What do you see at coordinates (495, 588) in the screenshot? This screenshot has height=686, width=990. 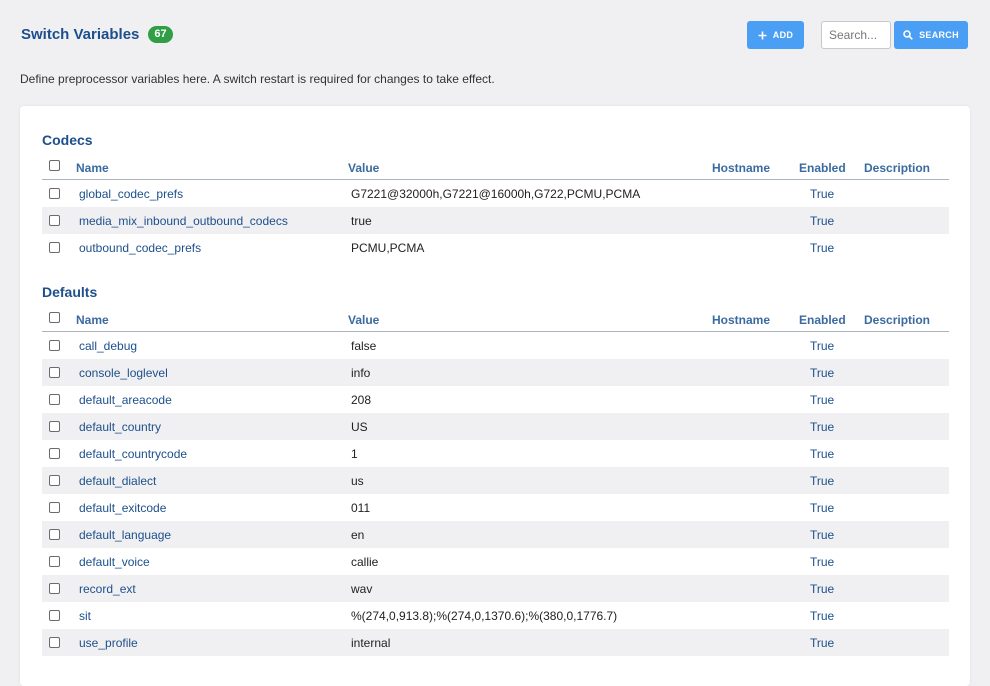 I see `table-row: record_ext wav True` at bounding box center [495, 588].